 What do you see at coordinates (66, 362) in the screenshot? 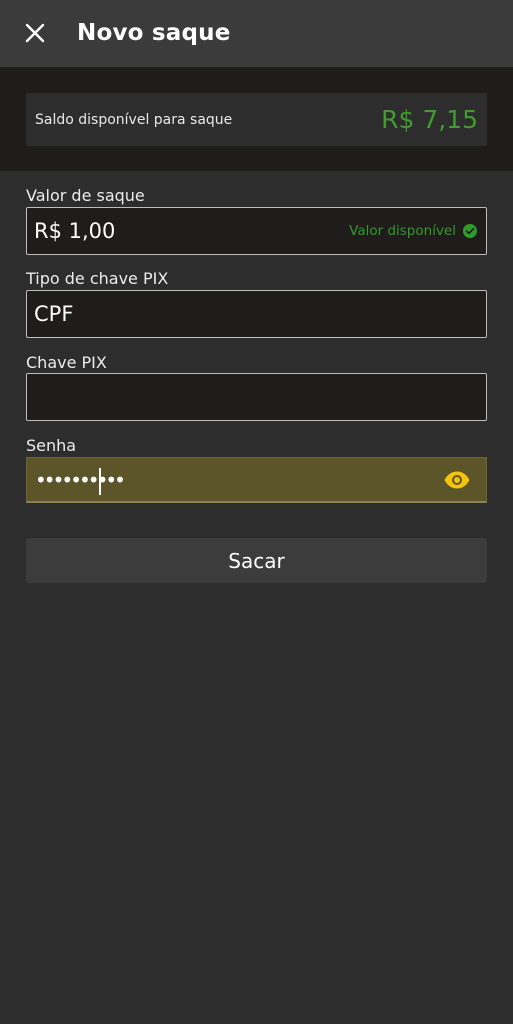
I see `pix-key-label: Chave PIX` at bounding box center [66, 362].